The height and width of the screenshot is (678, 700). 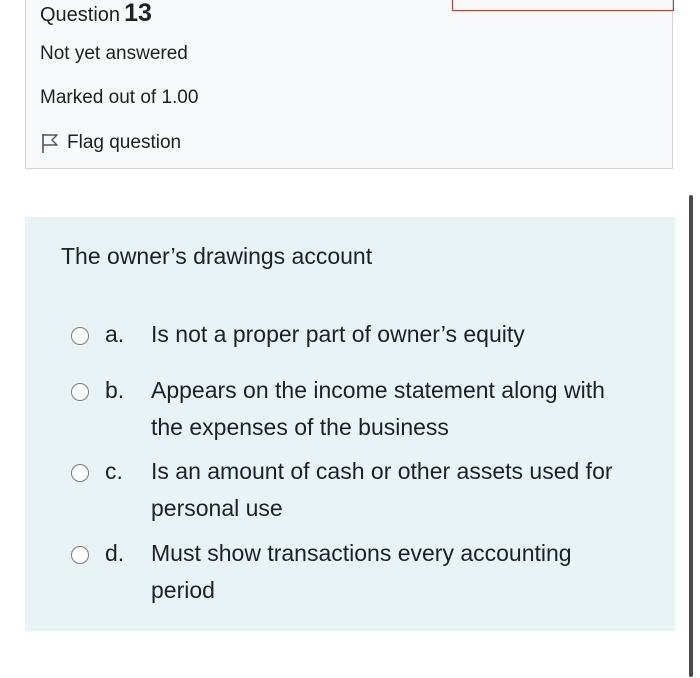 What do you see at coordinates (80, 555) in the screenshot?
I see `radio-button-d` at bounding box center [80, 555].